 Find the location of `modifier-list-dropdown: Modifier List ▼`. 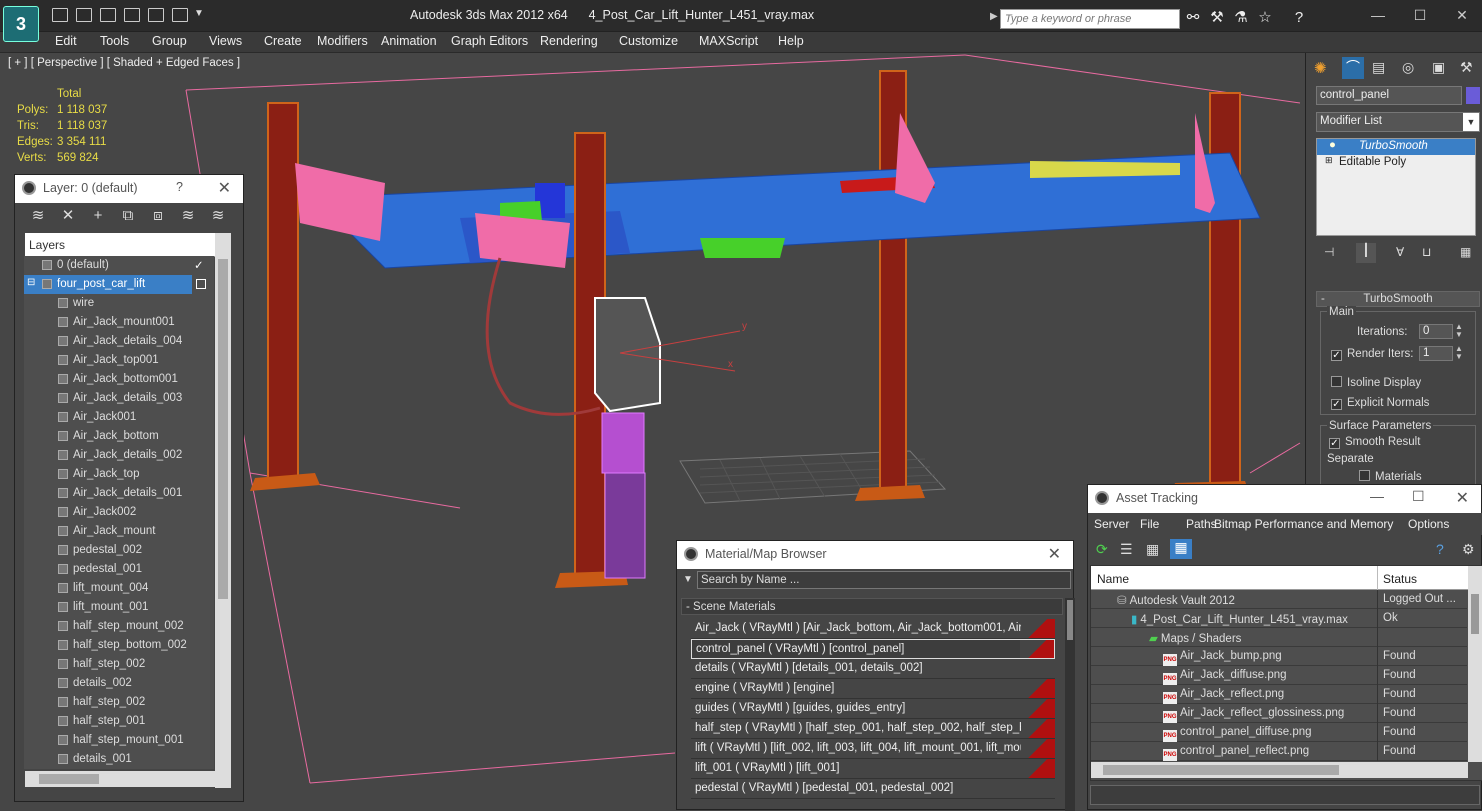

modifier-list-dropdown: Modifier List ▼ is located at coordinates (1398, 122).